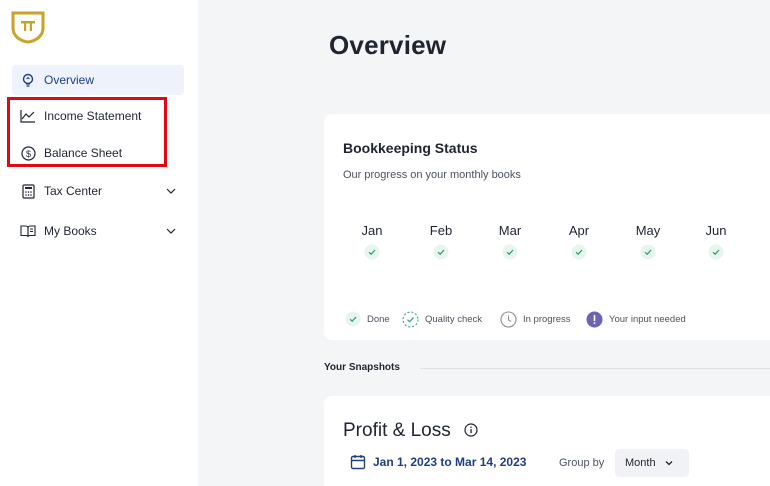  Describe the element at coordinates (647, 319) in the screenshot. I see `legend-label: Your input needed` at that location.